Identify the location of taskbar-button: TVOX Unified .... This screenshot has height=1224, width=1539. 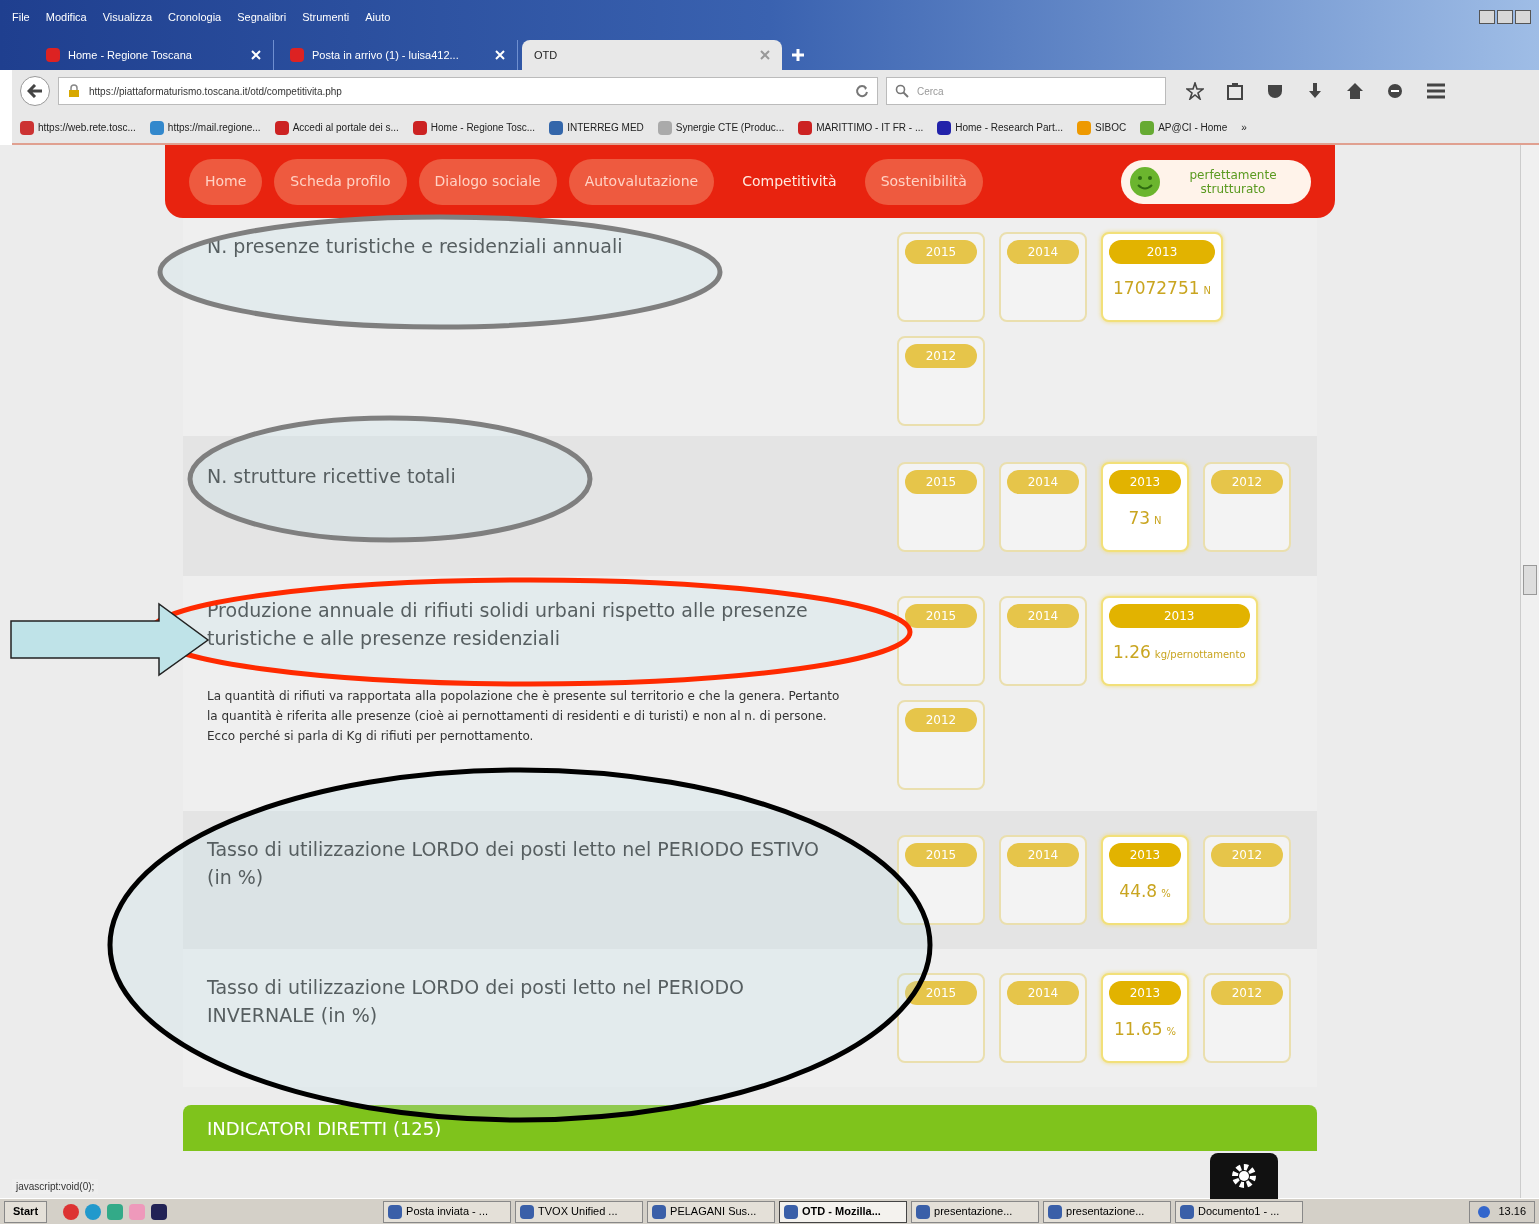
(579, 1211).